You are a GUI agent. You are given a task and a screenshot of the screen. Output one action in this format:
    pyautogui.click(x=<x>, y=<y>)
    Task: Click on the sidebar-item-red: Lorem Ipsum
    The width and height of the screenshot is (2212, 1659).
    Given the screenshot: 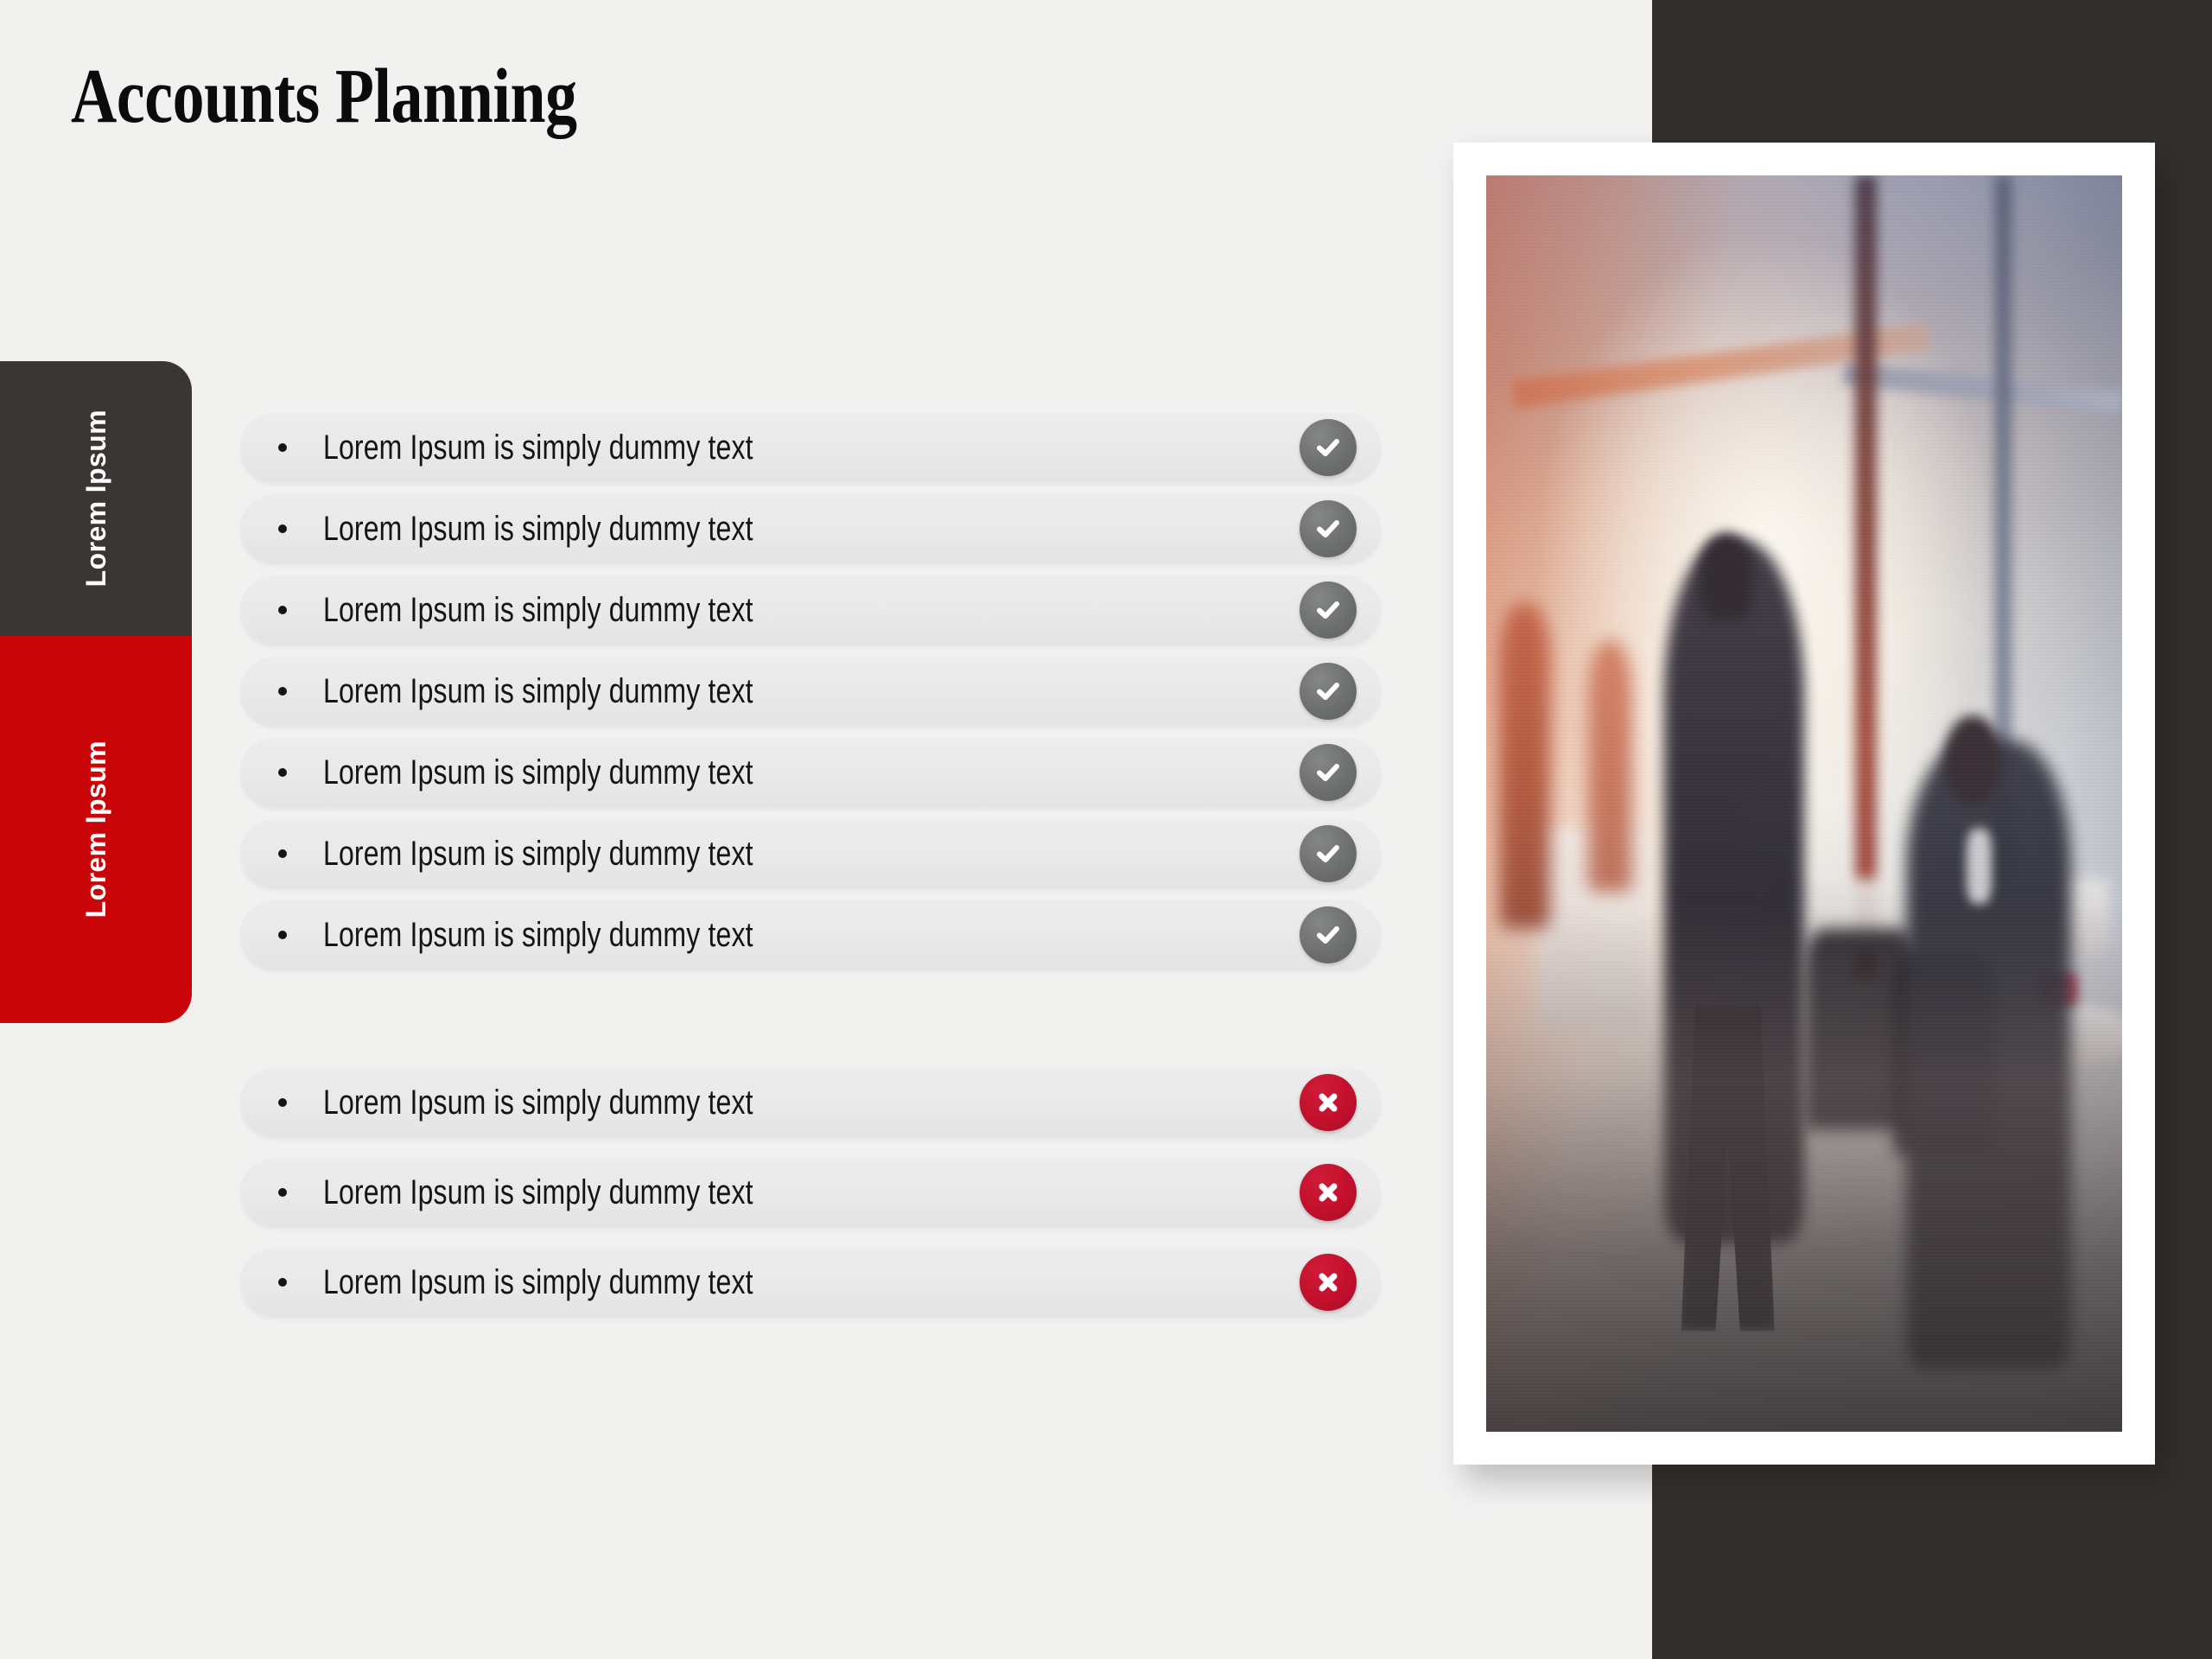 What is the action you would take?
    pyautogui.click(x=96, y=829)
    